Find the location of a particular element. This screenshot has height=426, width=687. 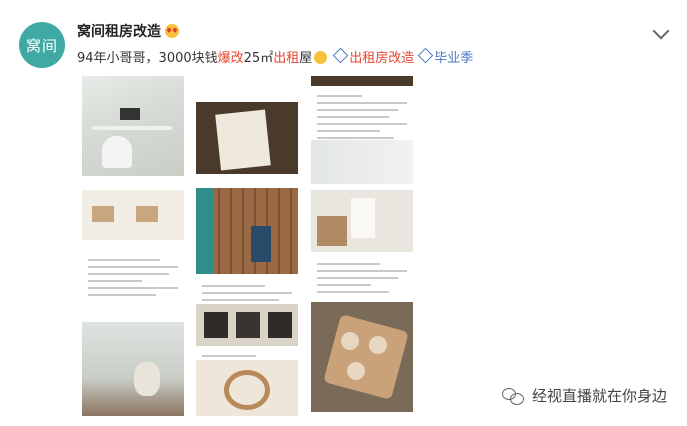

post-image-notebook is located at coordinates (247, 138).